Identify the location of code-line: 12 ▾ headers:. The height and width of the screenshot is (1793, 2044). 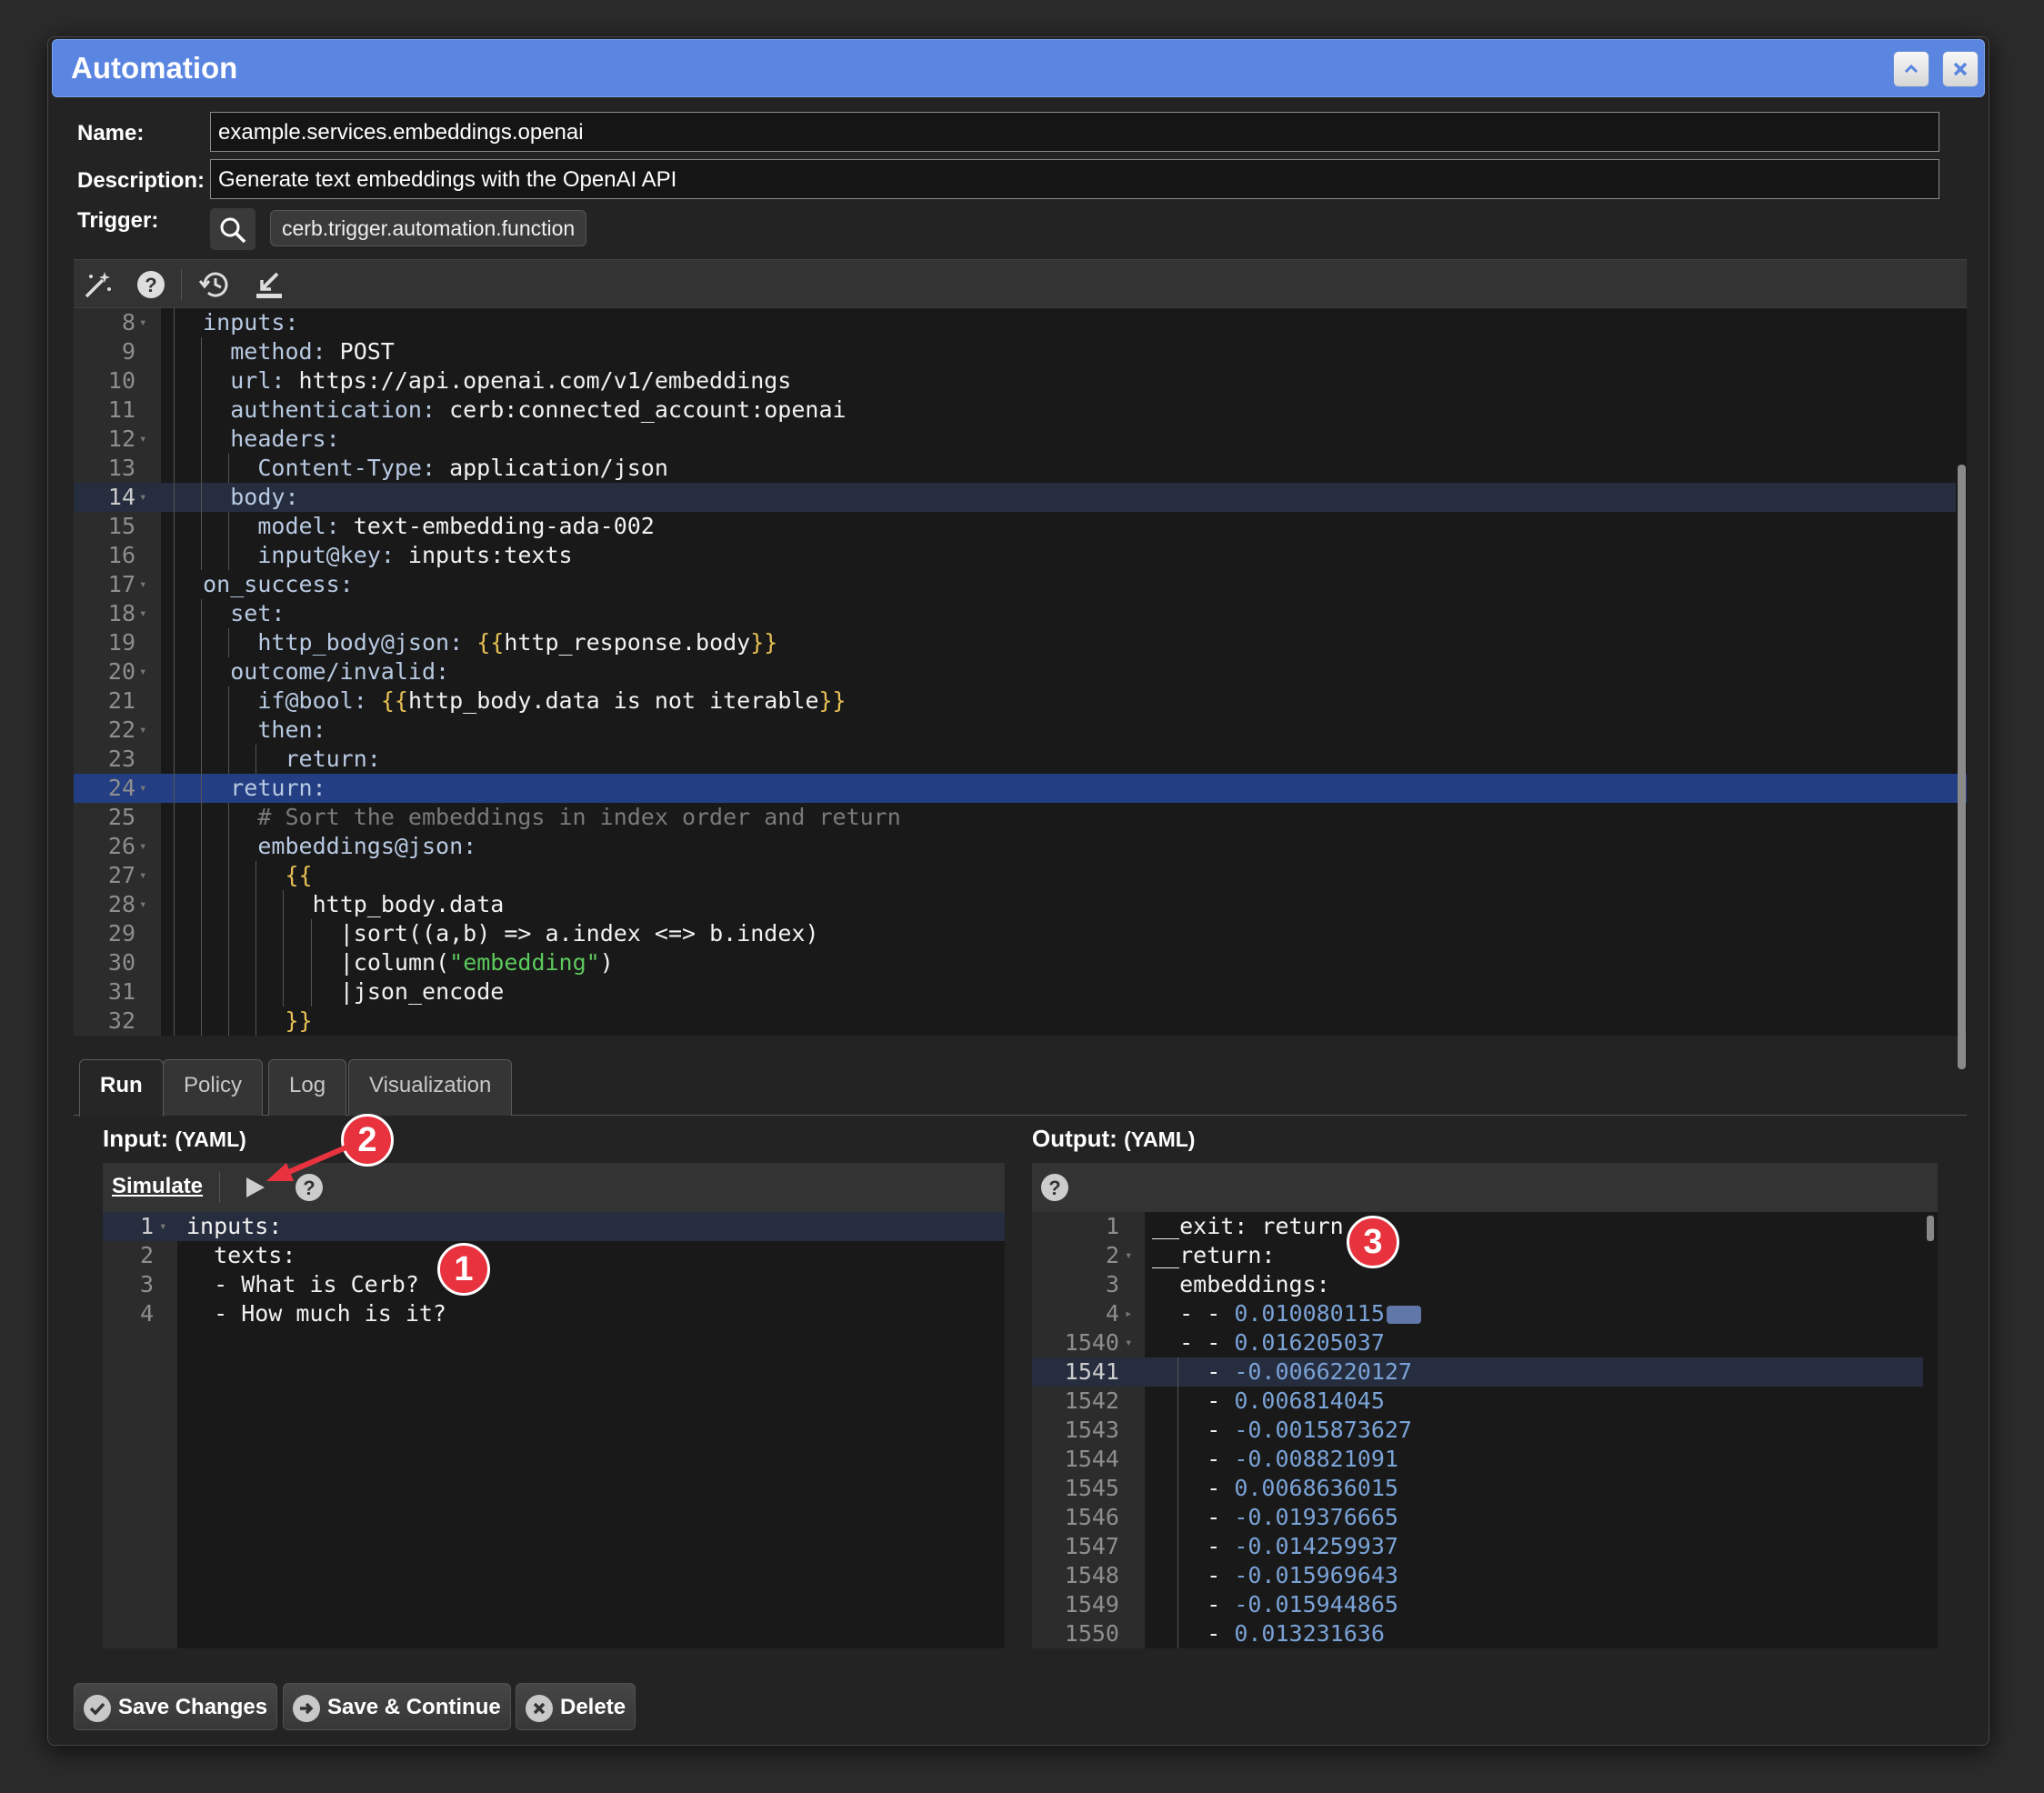
(1021, 440).